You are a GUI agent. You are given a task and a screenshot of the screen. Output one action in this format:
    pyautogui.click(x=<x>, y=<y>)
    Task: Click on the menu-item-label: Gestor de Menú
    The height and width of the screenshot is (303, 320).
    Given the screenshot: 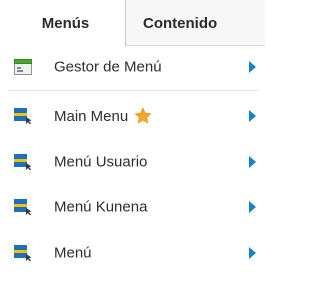 What is the action you would take?
    pyautogui.click(x=108, y=67)
    